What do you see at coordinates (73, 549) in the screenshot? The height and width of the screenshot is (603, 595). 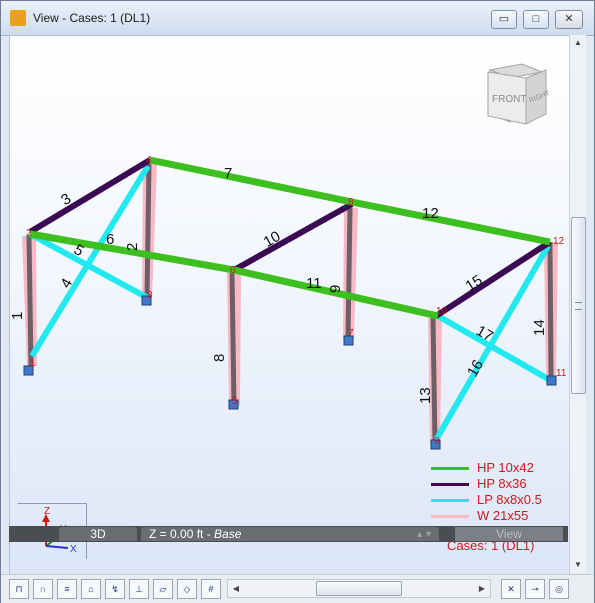 I see `x-axis-label: X` at bounding box center [73, 549].